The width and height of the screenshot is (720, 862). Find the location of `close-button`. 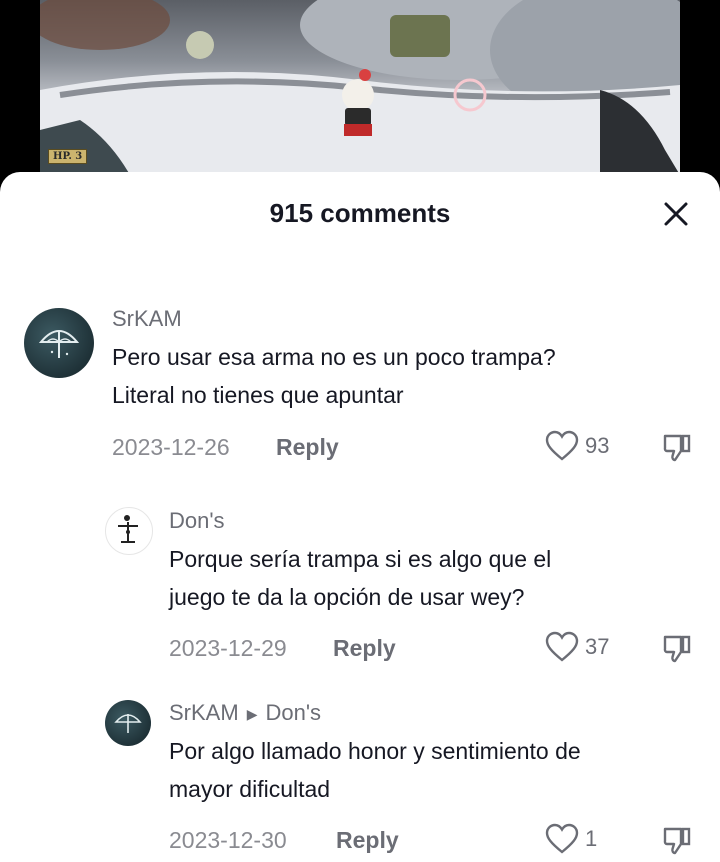

close-button is located at coordinates (676, 214).